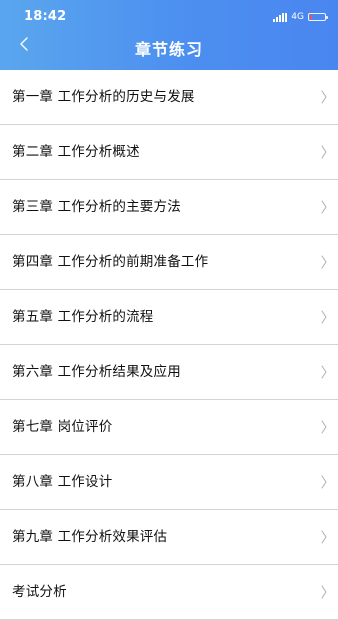 The width and height of the screenshot is (338, 620). I want to click on chapter-item: 第六章 工作分析结果及应用, so click(169, 372).